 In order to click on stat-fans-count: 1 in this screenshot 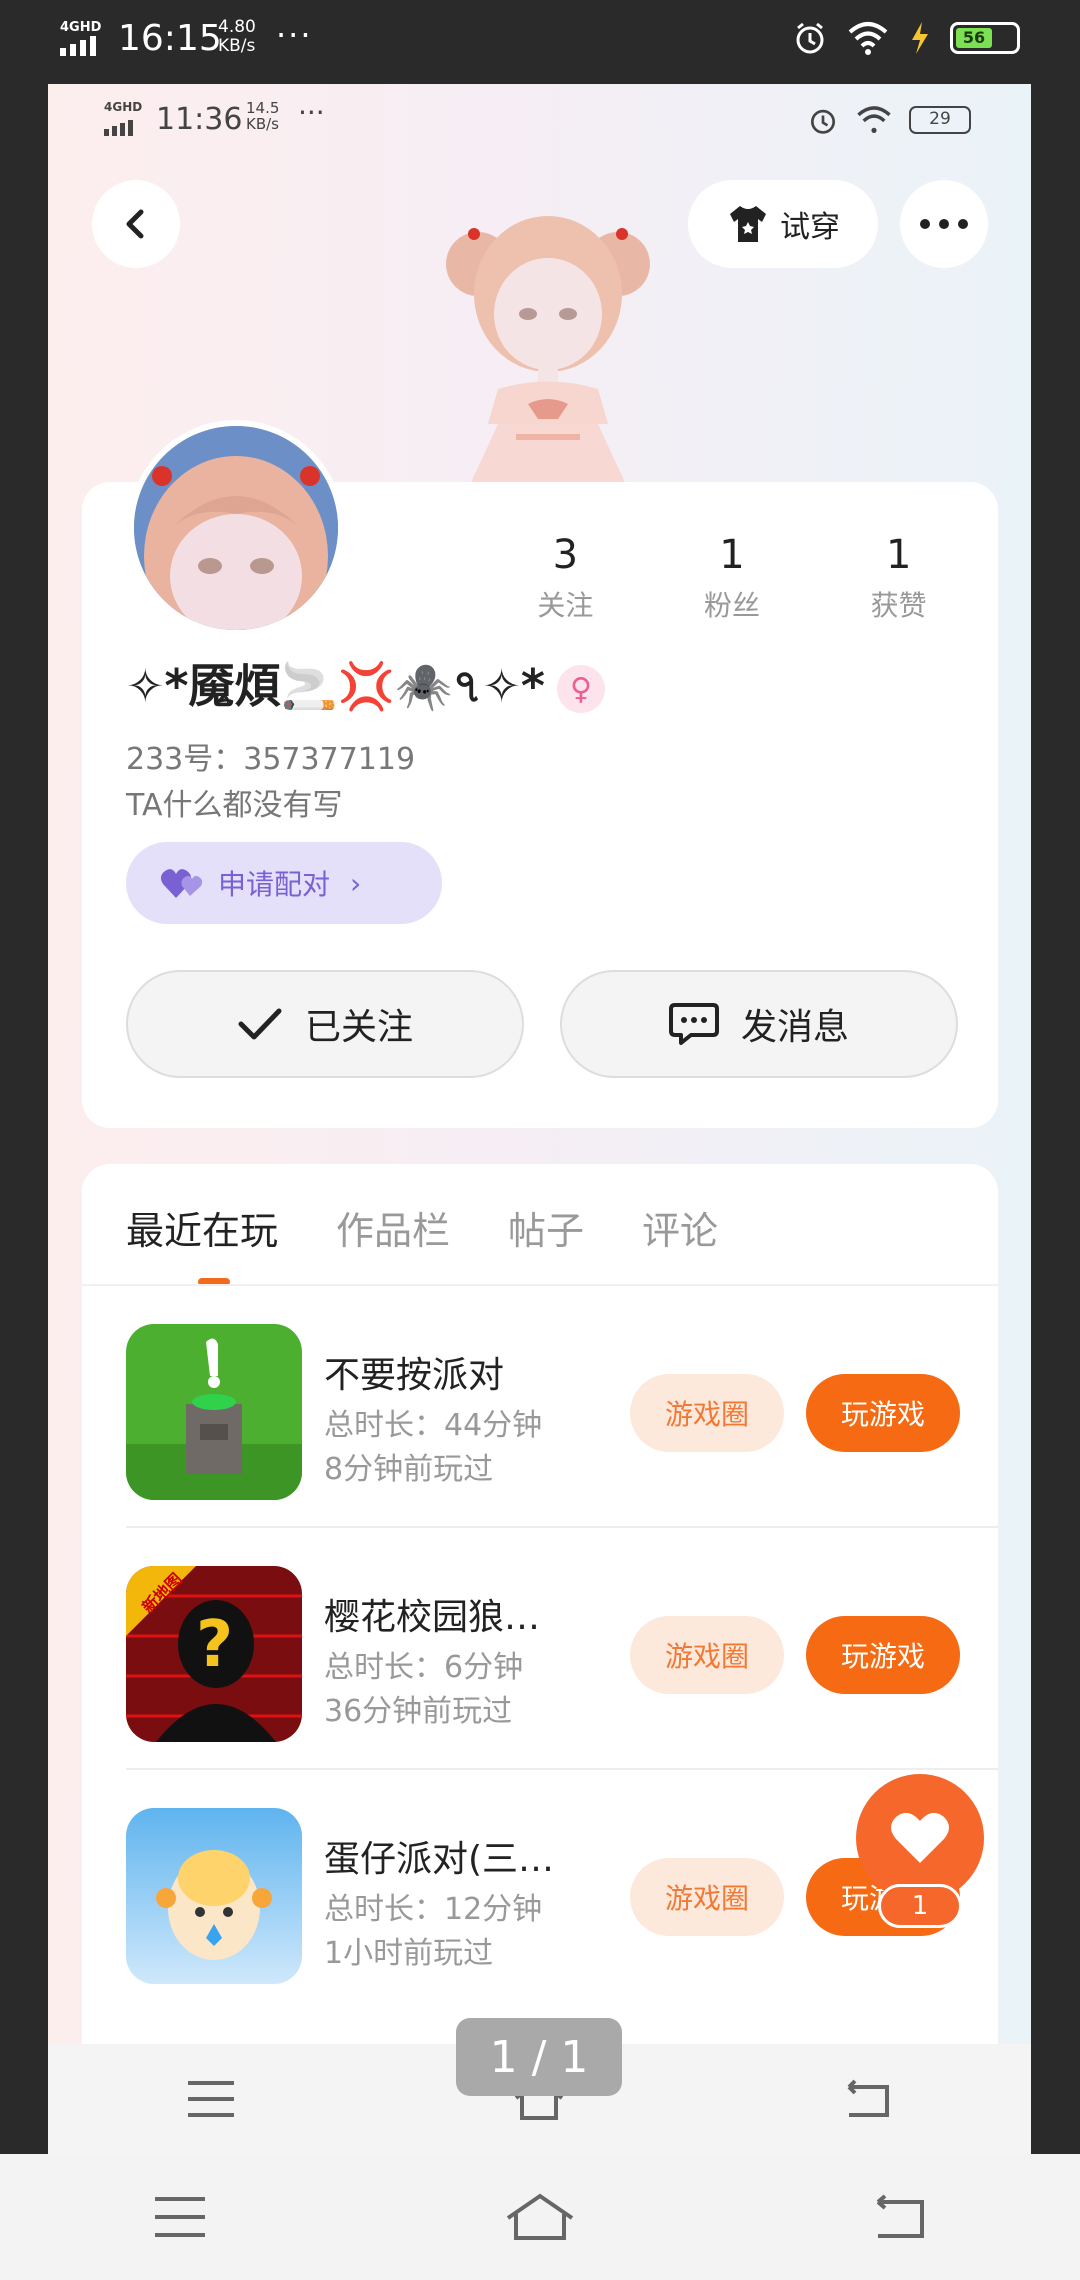, I will do `click(732, 555)`.